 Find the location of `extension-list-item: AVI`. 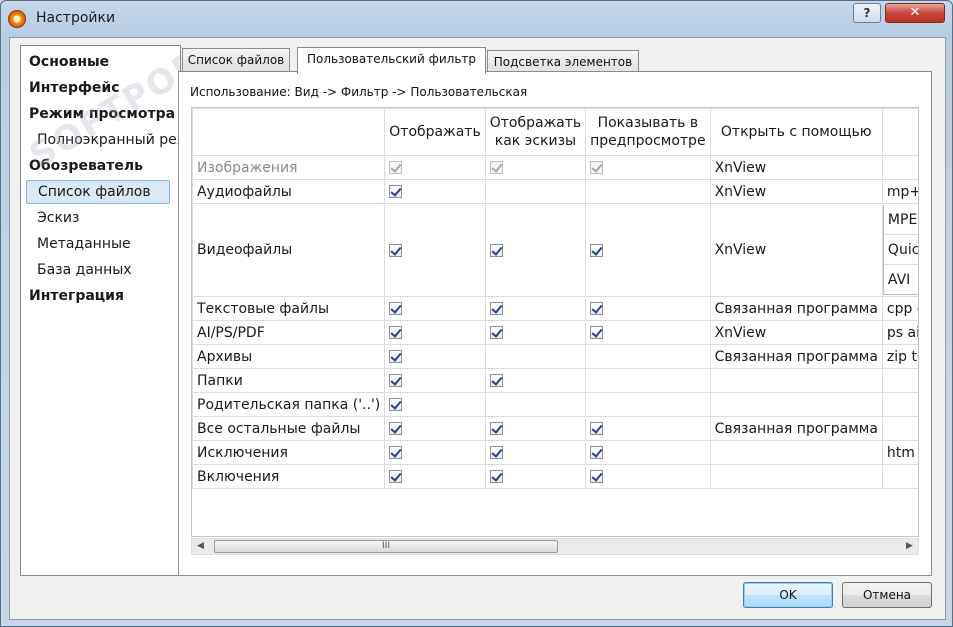

extension-list-item: AVI is located at coordinates (900, 280).